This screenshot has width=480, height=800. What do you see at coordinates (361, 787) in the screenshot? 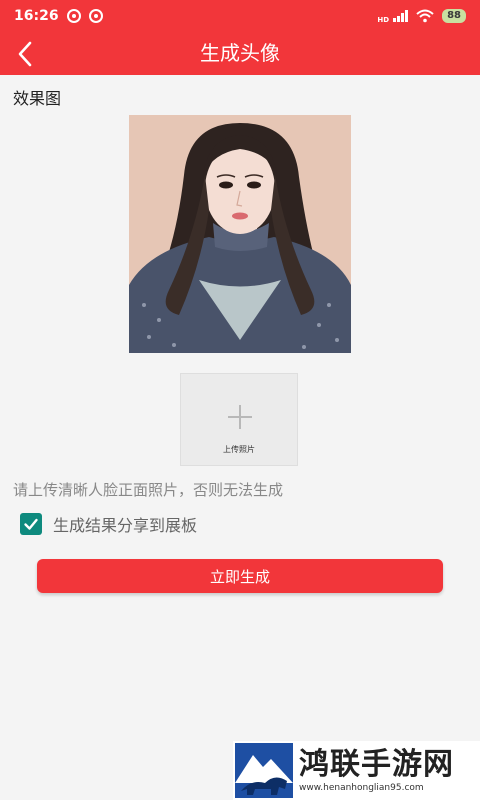
I see `watermark-url: www.henanhonglian95.com` at bounding box center [361, 787].